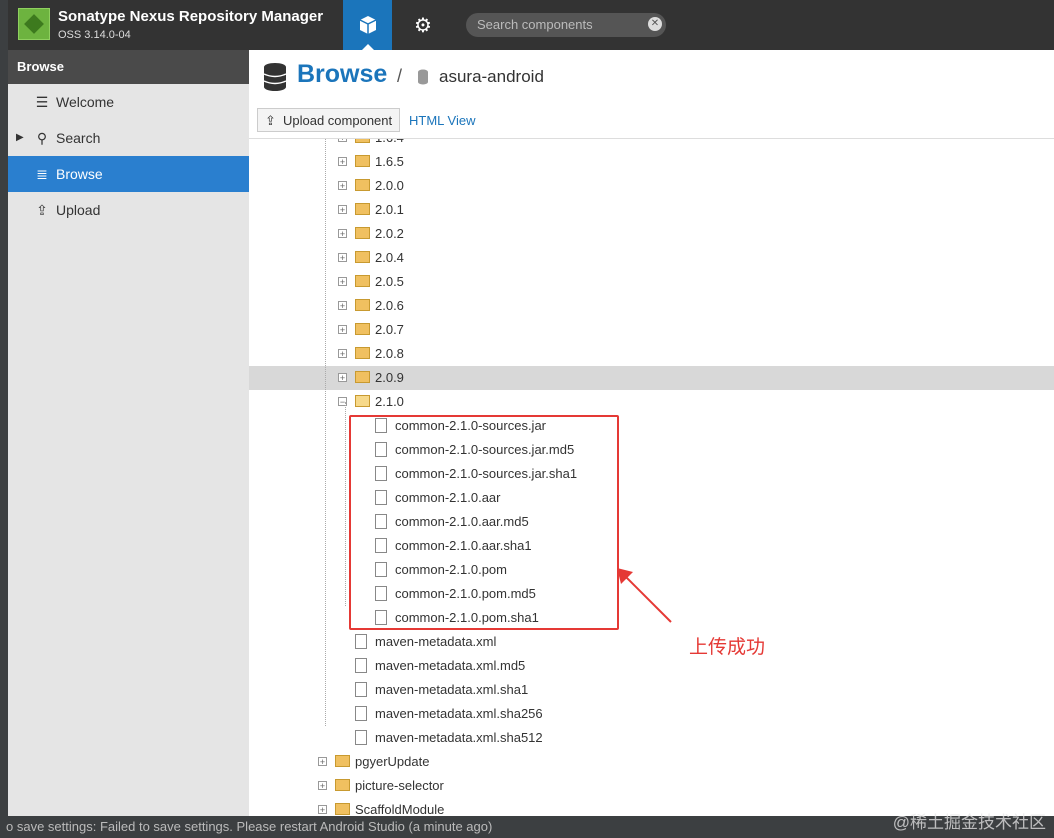 The image size is (1054, 838). Describe the element at coordinates (452, 689) in the screenshot. I see `tree-node-label: maven-metadata.xml.sha1` at that location.